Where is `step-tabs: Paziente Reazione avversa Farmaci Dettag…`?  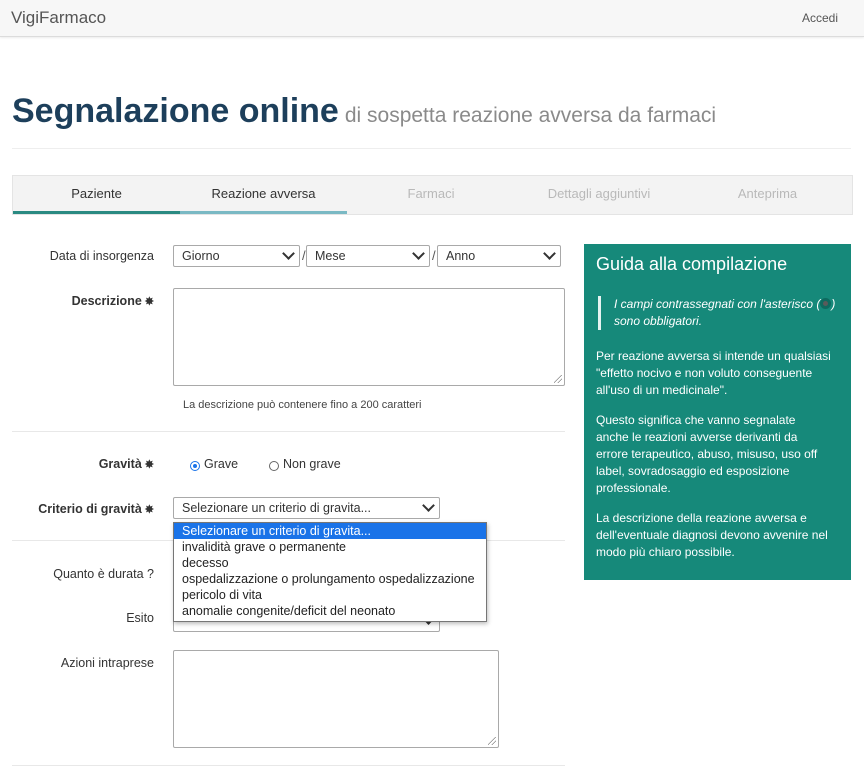 step-tabs: Paziente Reazione avversa Farmaci Dettag… is located at coordinates (432, 195).